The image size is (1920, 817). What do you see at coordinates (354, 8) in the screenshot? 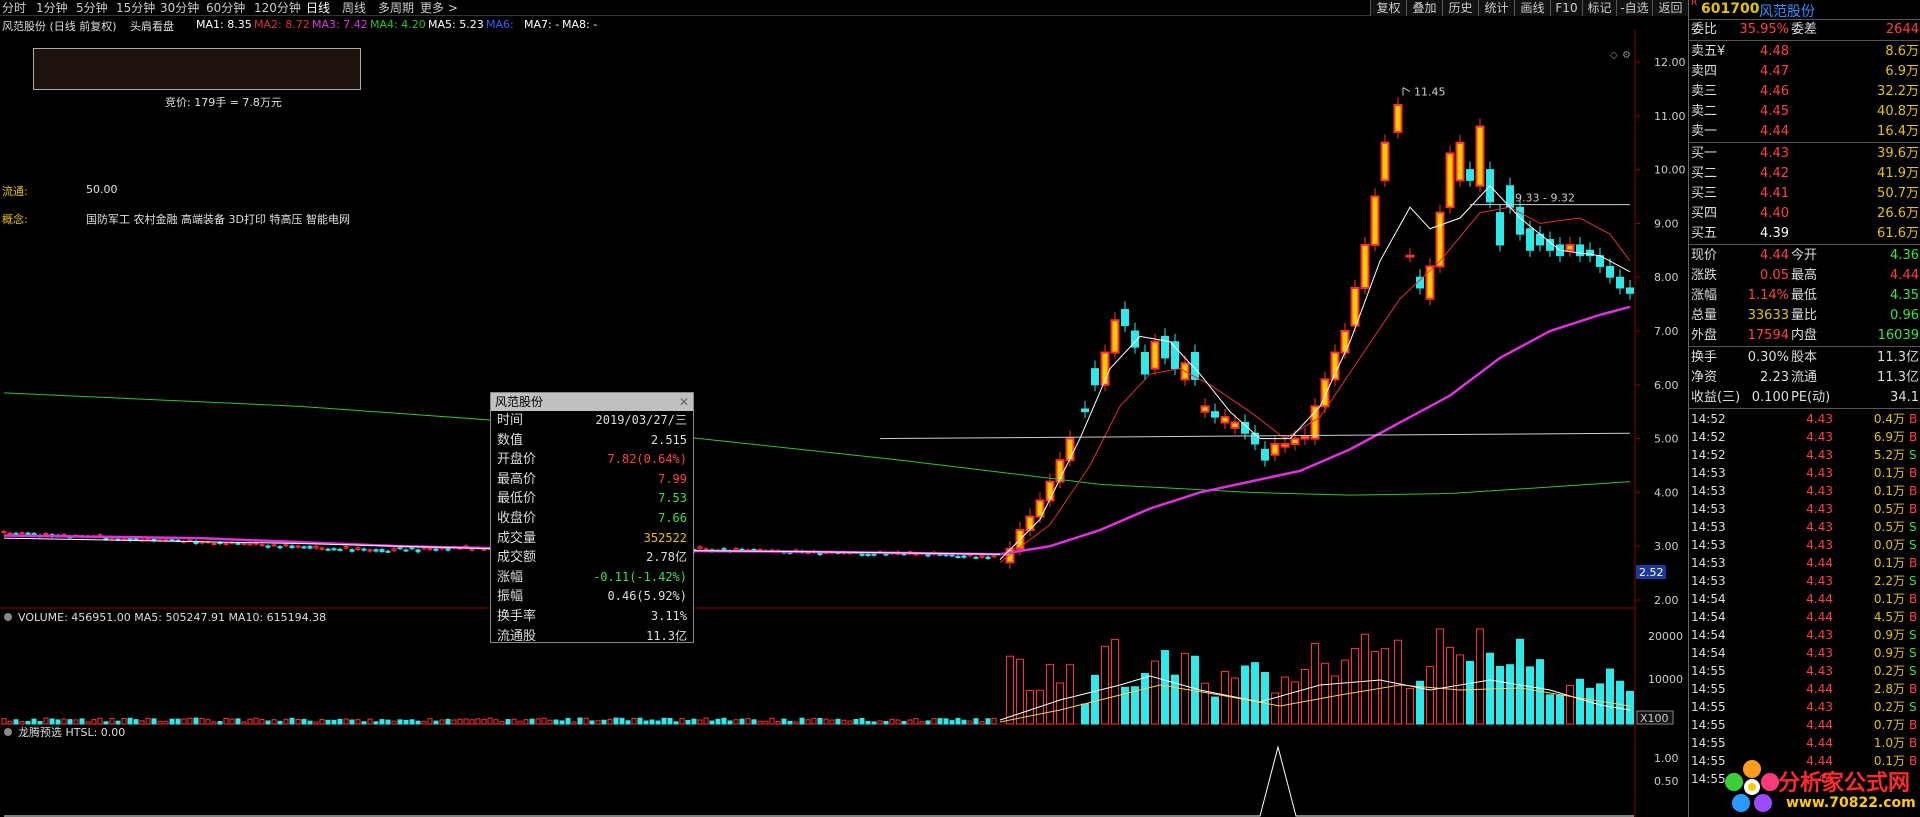
I see `period-tab: 周线` at bounding box center [354, 8].